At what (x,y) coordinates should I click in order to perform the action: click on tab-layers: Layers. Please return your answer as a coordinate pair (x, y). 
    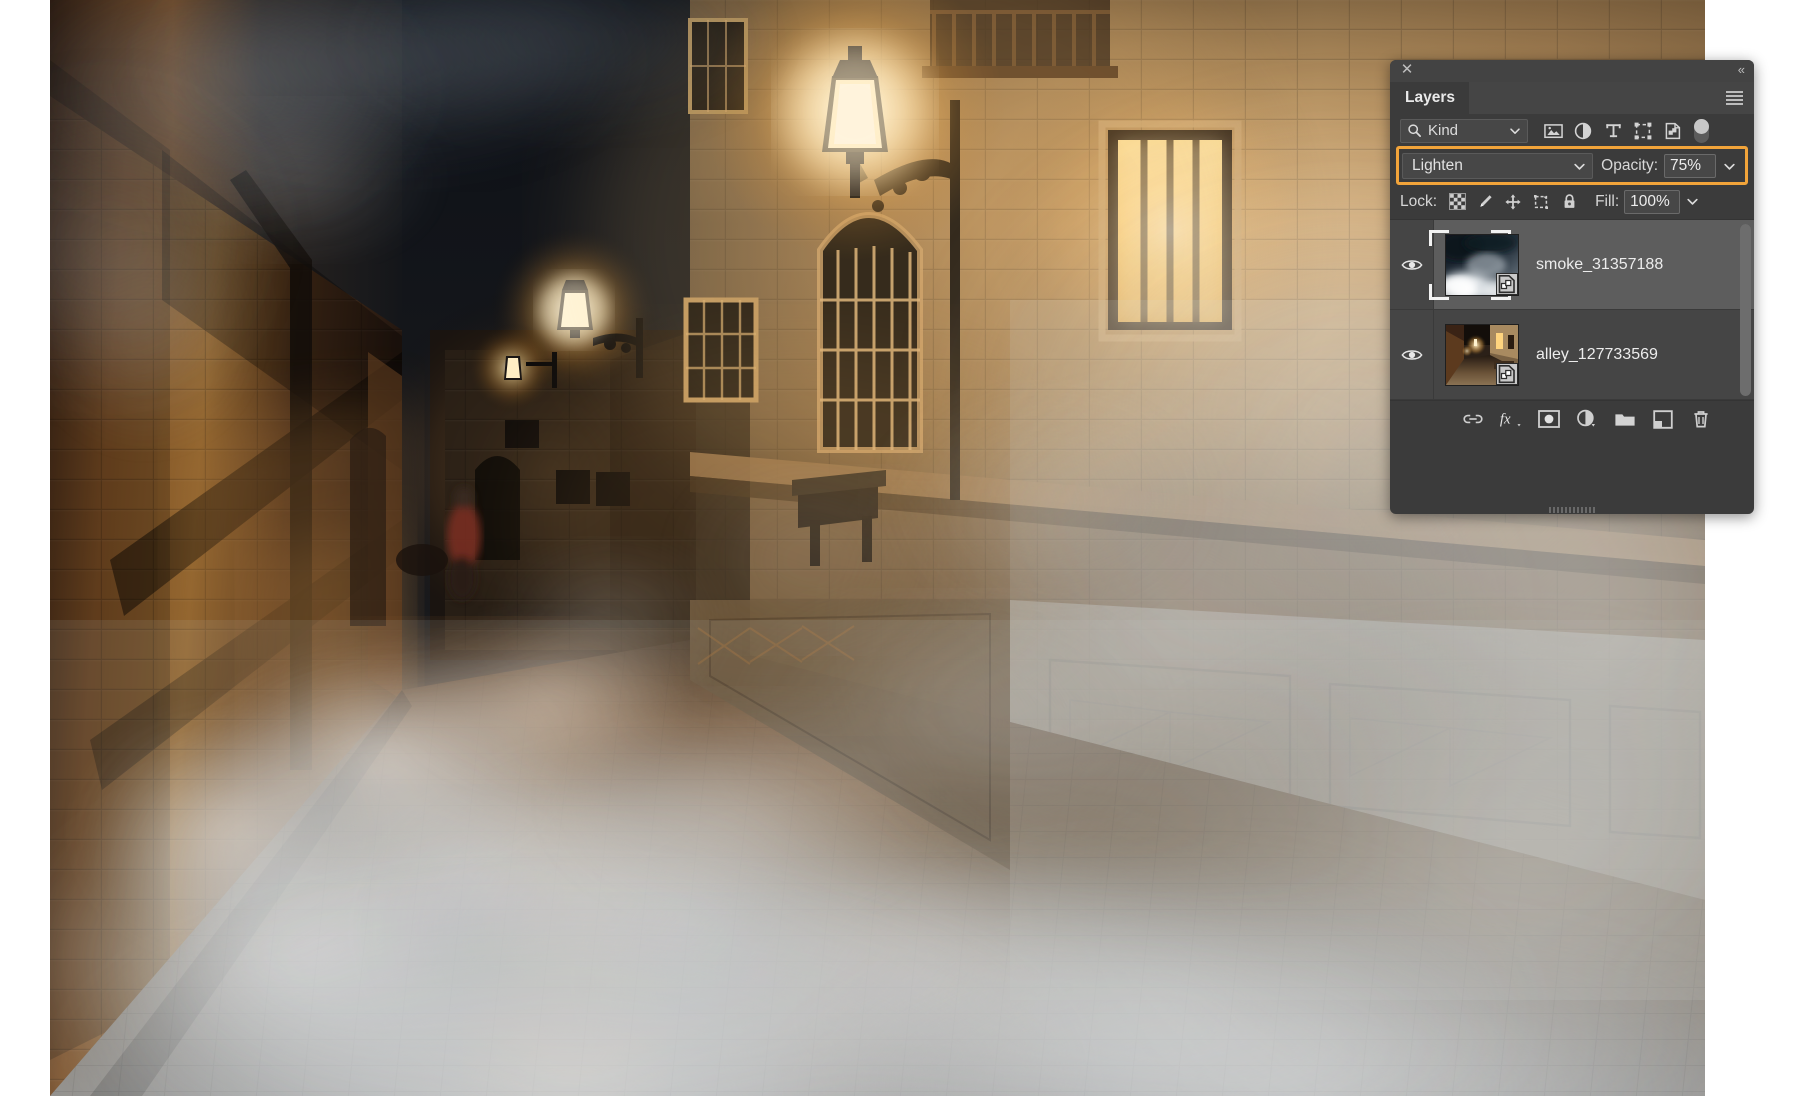
    Looking at the image, I should click on (1429, 98).